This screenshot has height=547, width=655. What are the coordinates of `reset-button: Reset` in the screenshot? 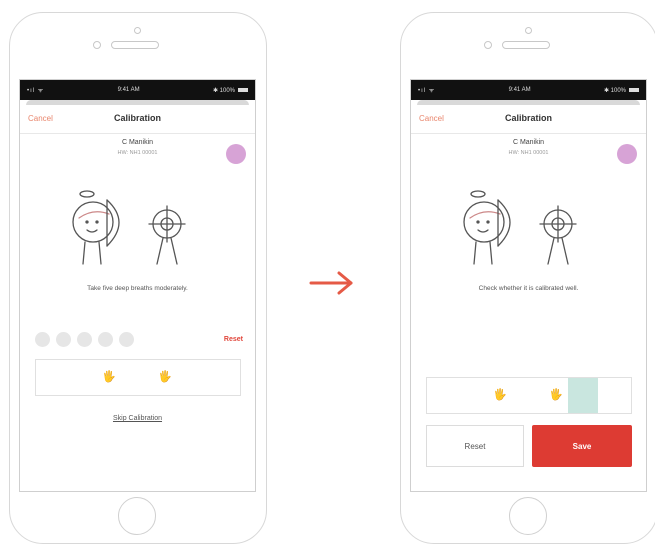 It's located at (475, 446).